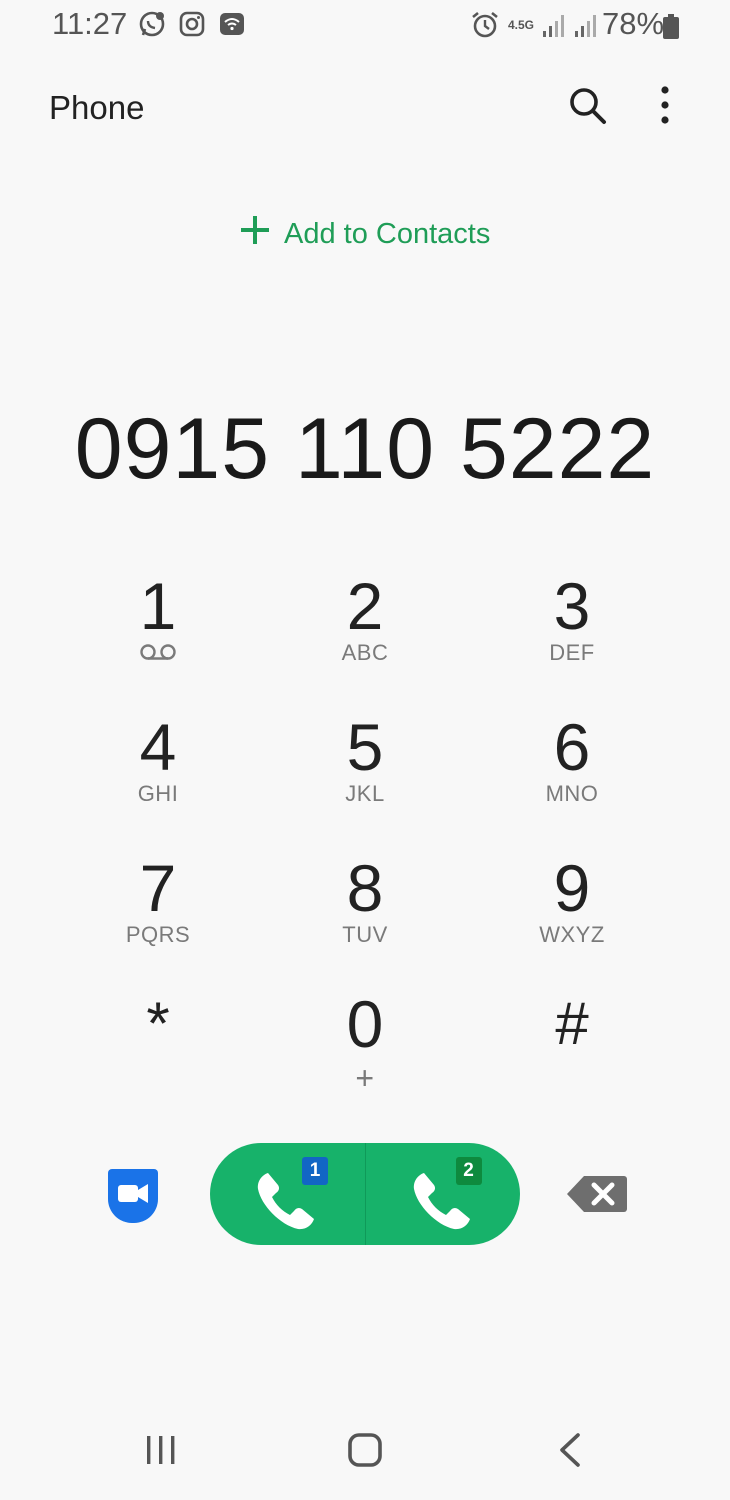 This screenshot has width=730, height=1500. I want to click on add-to-contacts-label: Add to Contacts, so click(387, 233).